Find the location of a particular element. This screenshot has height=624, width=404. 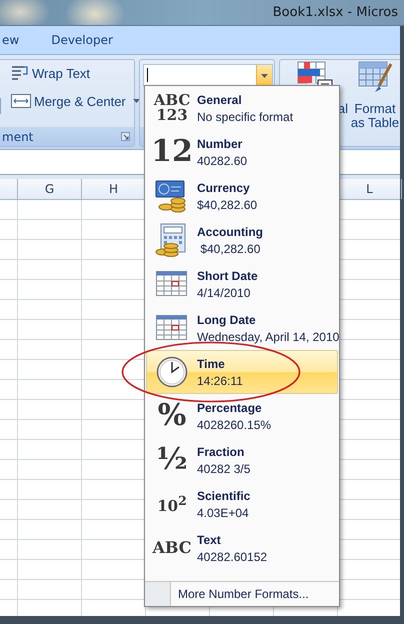

clock-icon is located at coordinates (172, 372).